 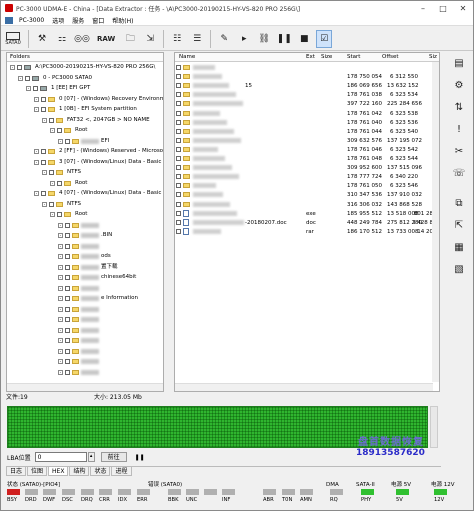 I want to click on column-ext: Ext, so click(x=310, y=57).